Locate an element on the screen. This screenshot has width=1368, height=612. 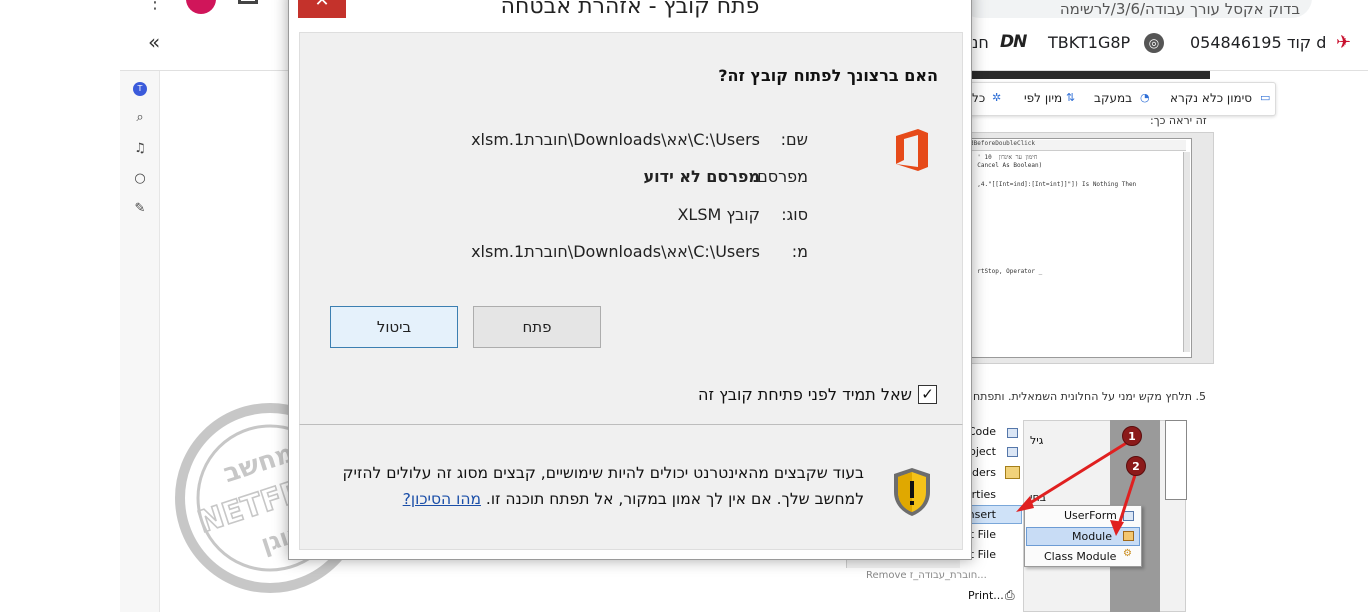
toolbar-all: כל is located at coordinates (978, 98).